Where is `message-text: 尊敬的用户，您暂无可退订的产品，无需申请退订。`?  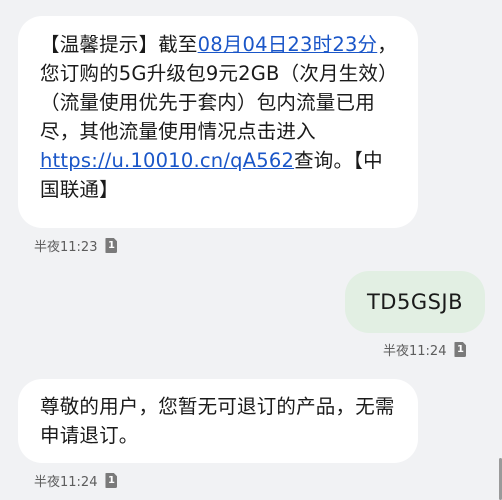 message-text: 尊敬的用户，您暂无可退订的产品，无需申请退订。 is located at coordinates (217, 421).